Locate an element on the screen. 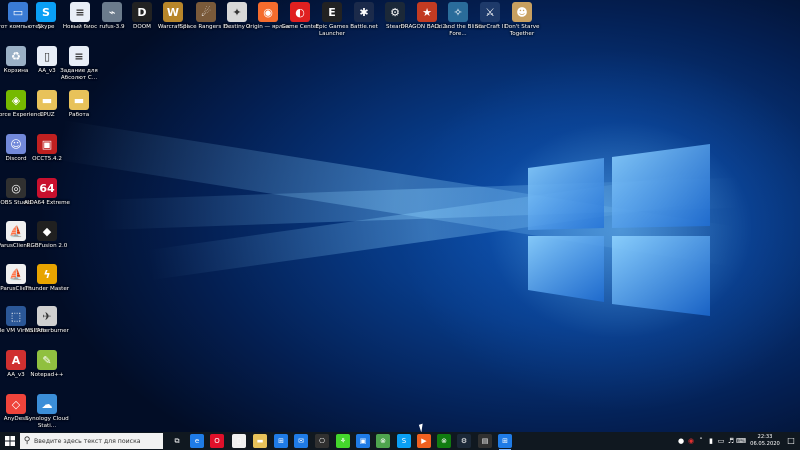 This screenshot has height=450, width=800. taskbar-app-mail: ✉ is located at coordinates (301, 441).